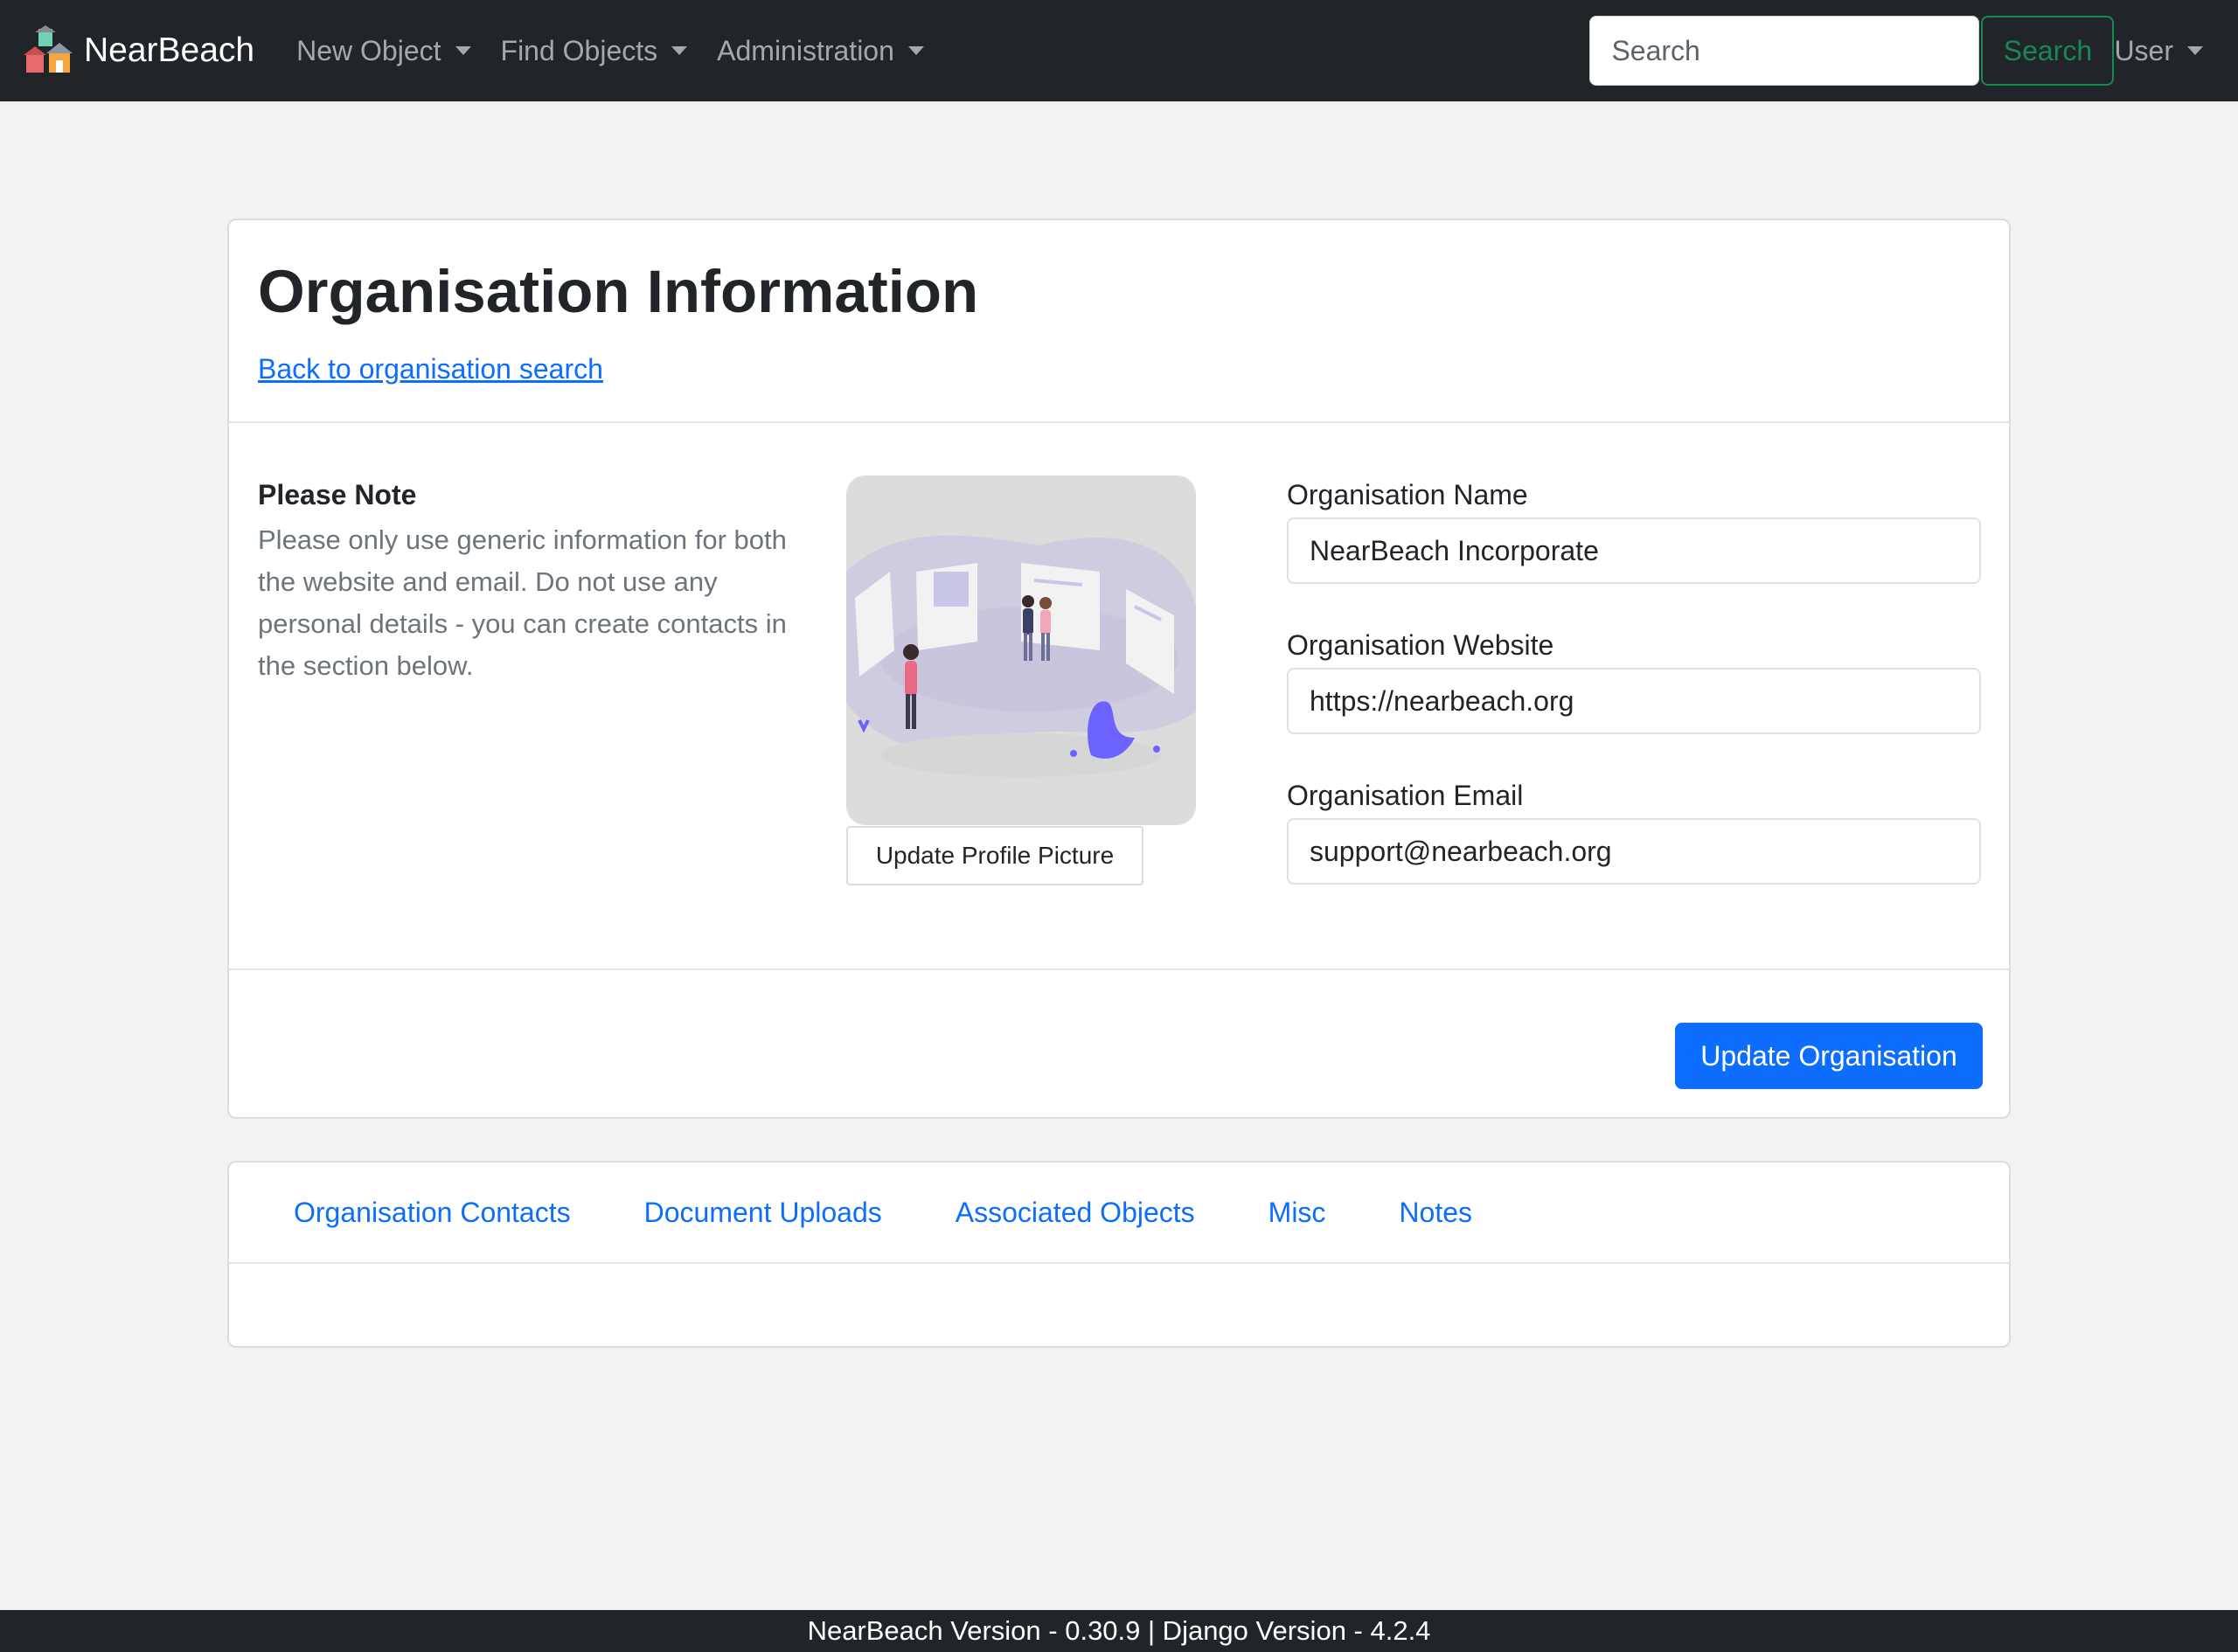  I want to click on organisation-email-input, so click(1634, 852).